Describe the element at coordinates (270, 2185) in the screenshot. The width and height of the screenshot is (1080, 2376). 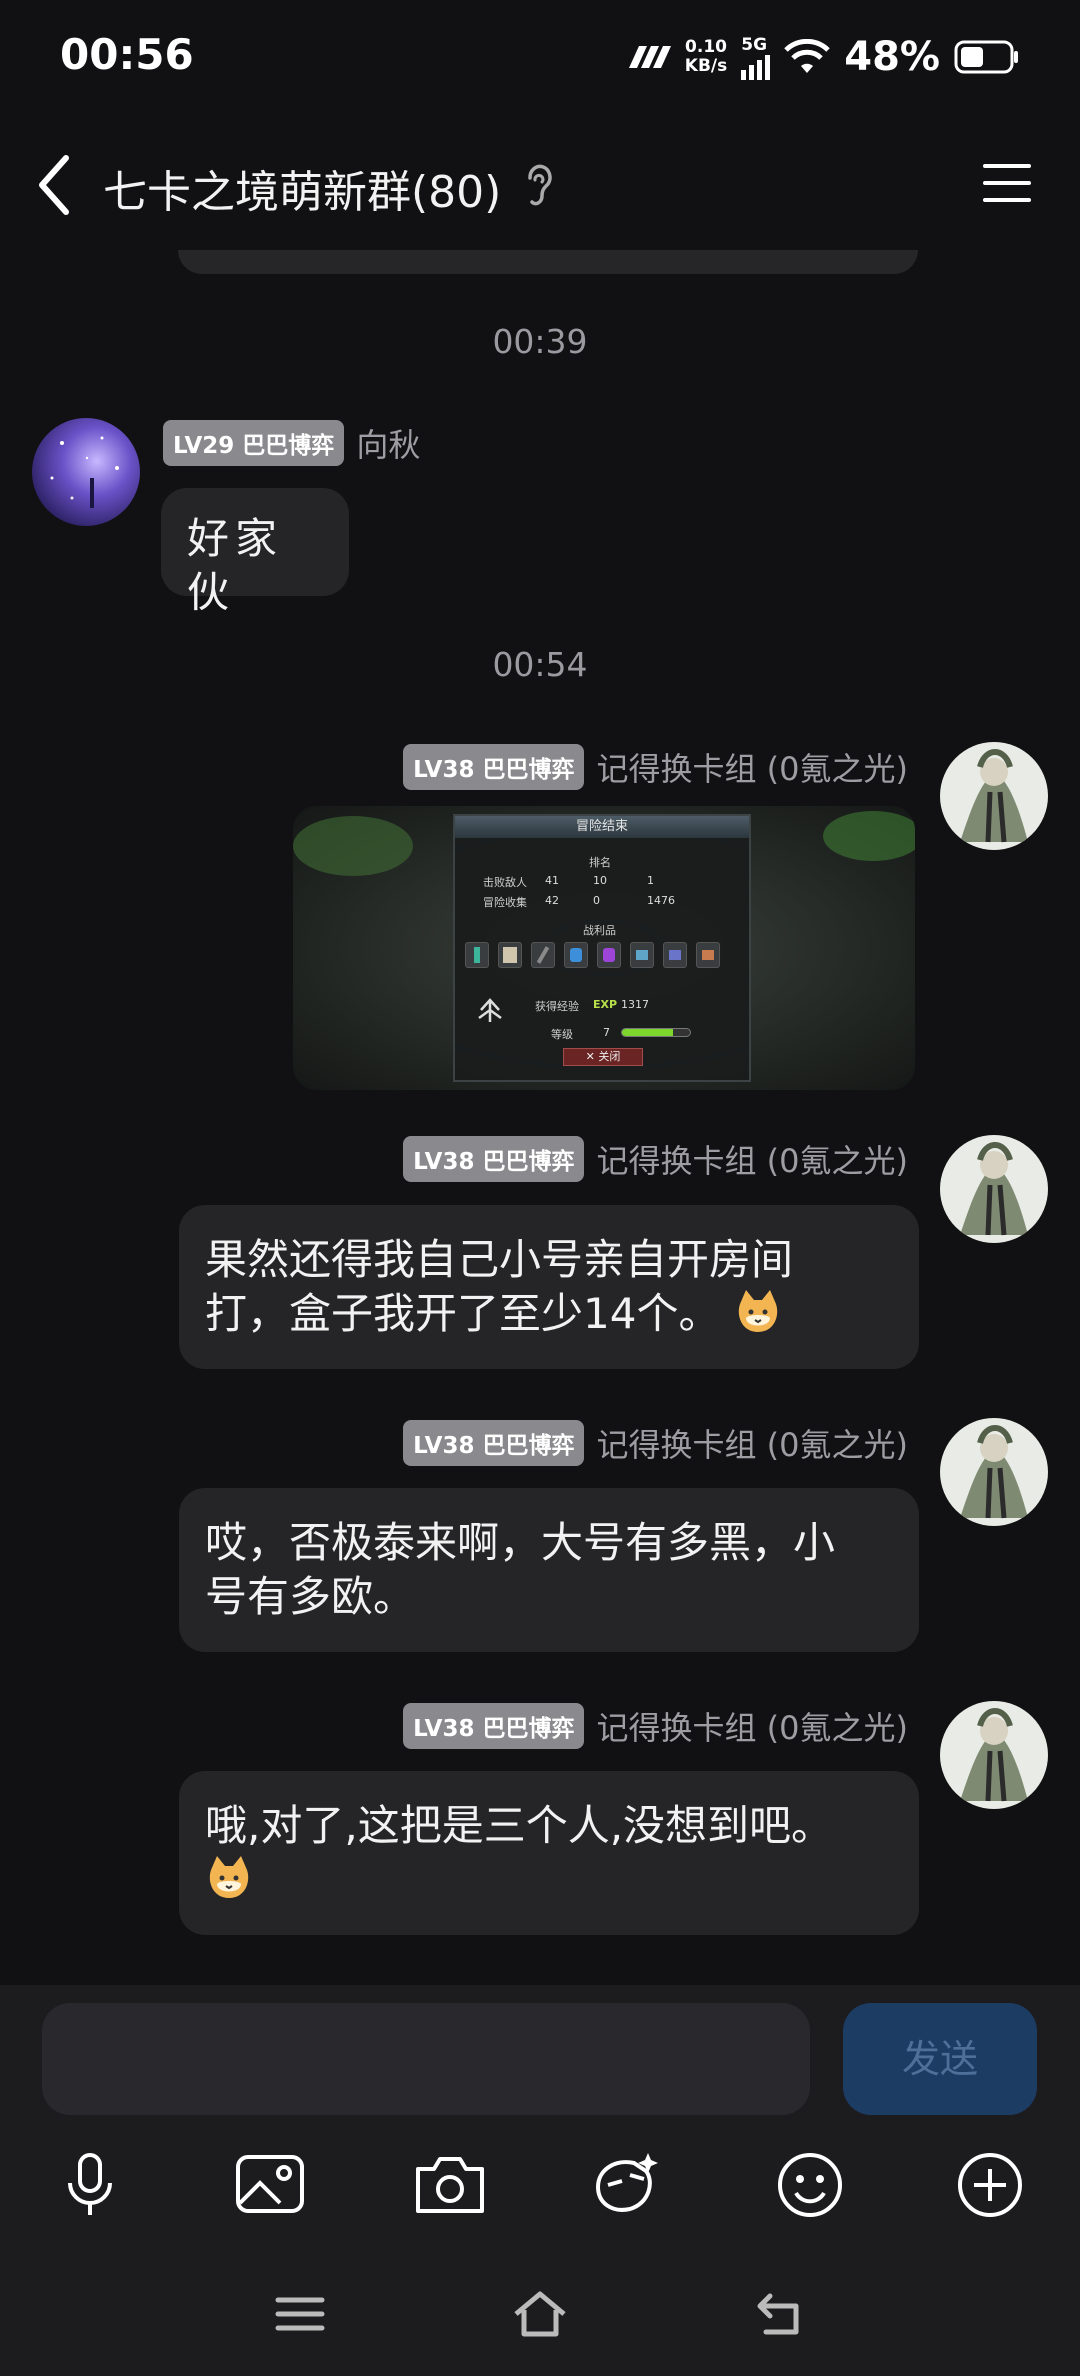
I see `image-icon` at that location.